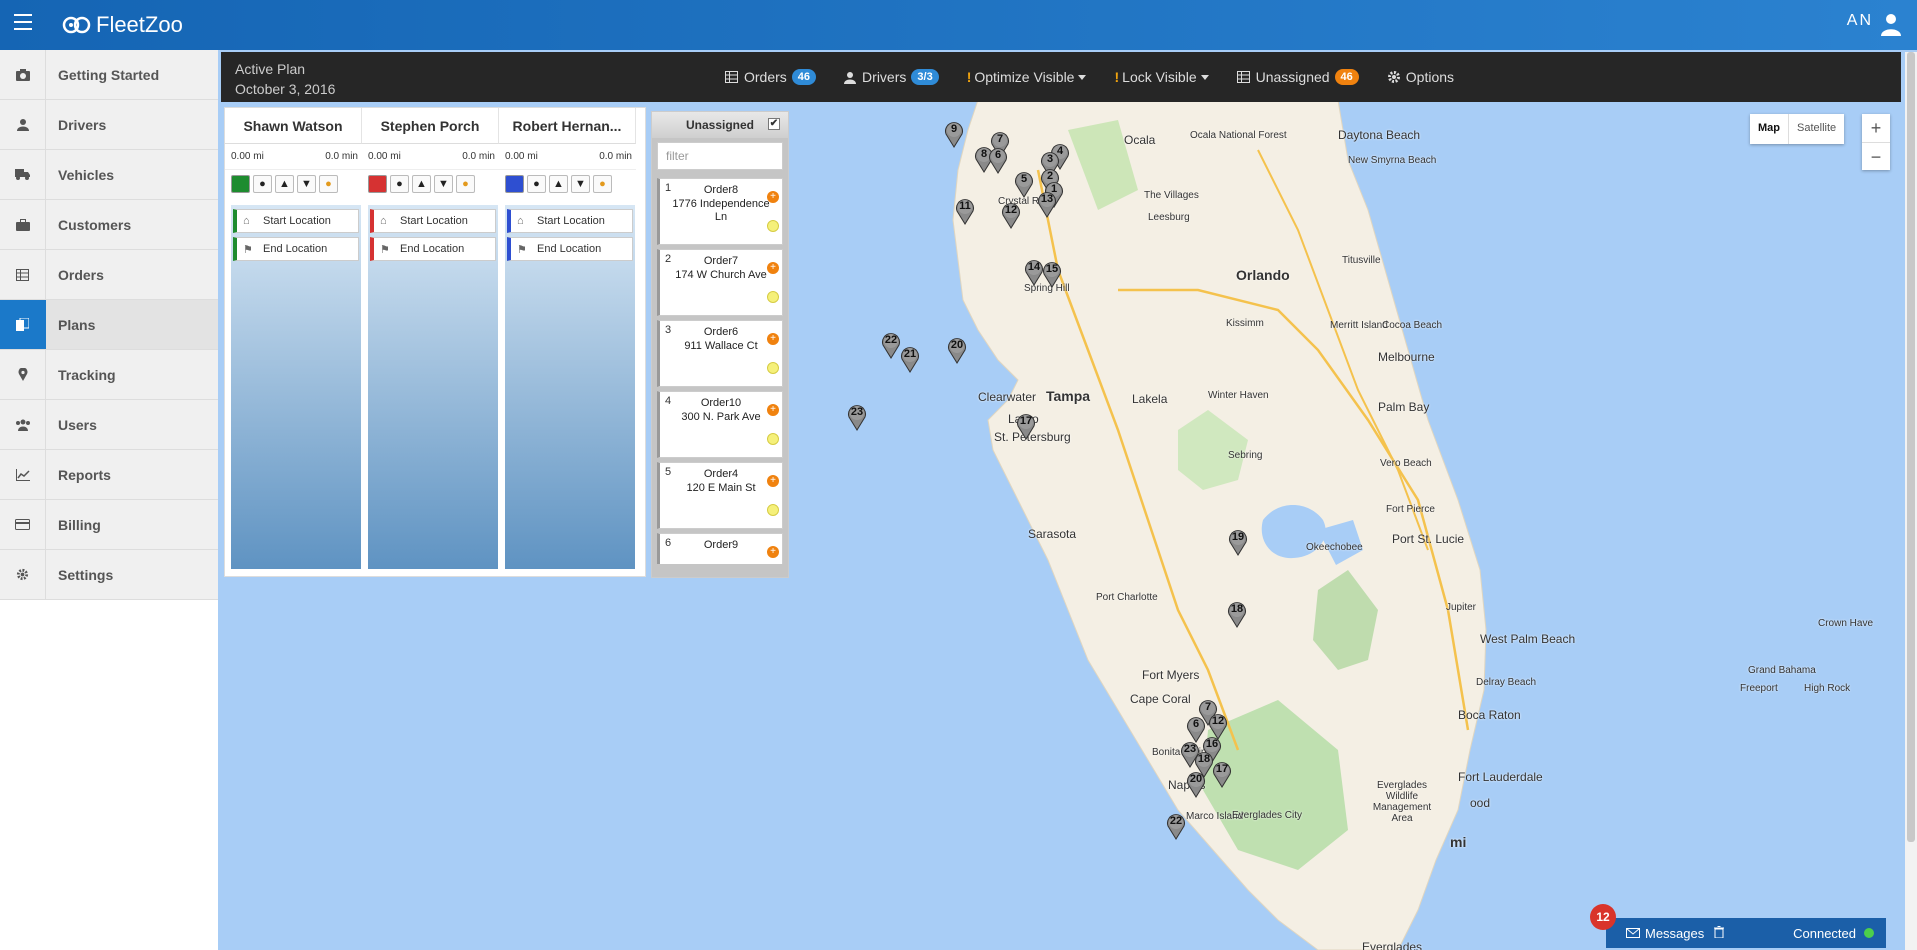 The image size is (1917, 950). What do you see at coordinates (953, 134) in the screenshot?
I see `order-map-pin: 9` at bounding box center [953, 134].